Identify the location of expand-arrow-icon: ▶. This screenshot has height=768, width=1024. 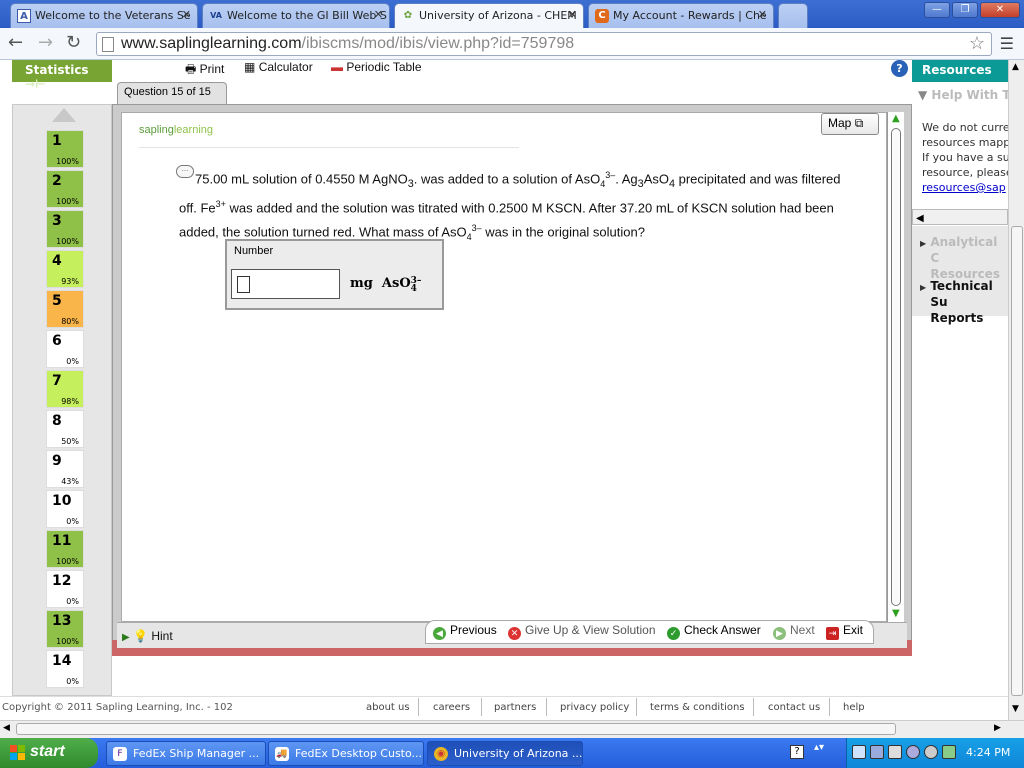
(126, 637).